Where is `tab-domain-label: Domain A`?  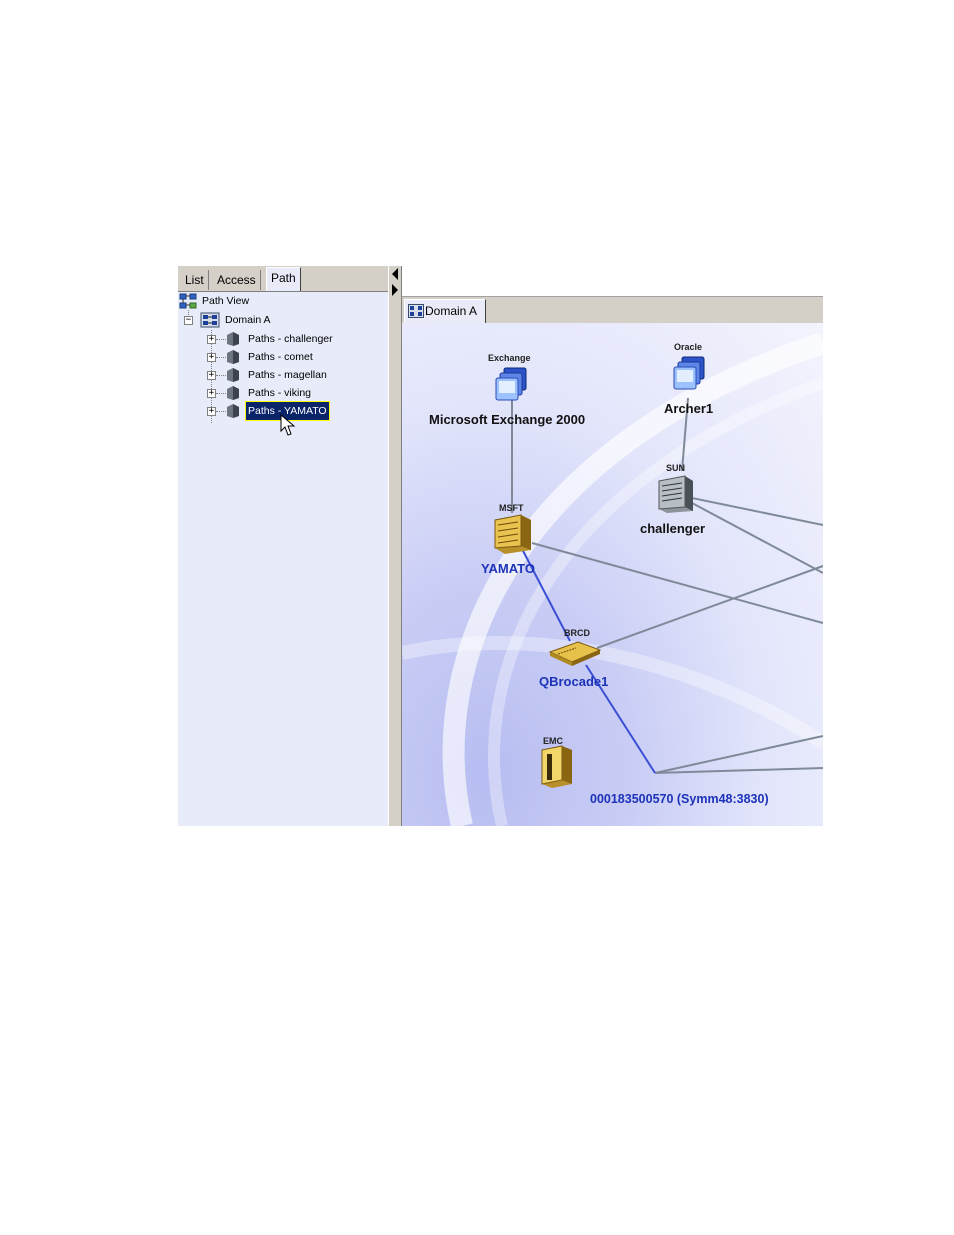
tab-domain-label: Domain A is located at coordinates (451, 311).